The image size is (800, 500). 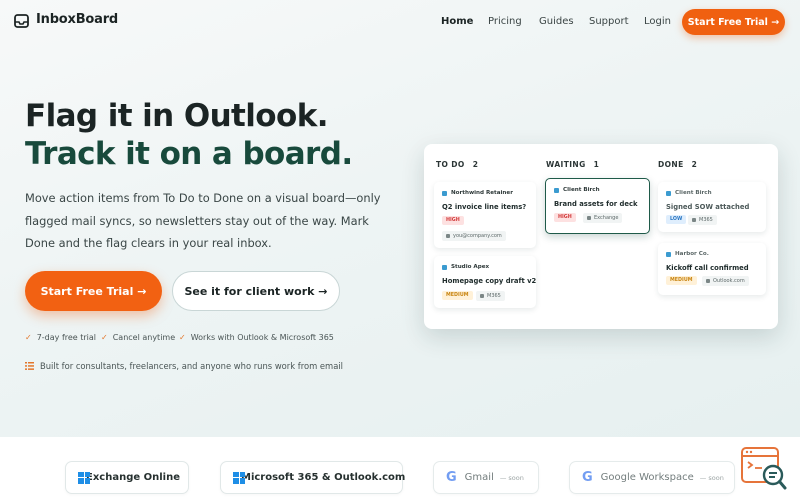 What do you see at coordinates (484, 207) in the screenshot?
I see `card-title: Q2 invoice line items?` at bounding box center [484, 207].